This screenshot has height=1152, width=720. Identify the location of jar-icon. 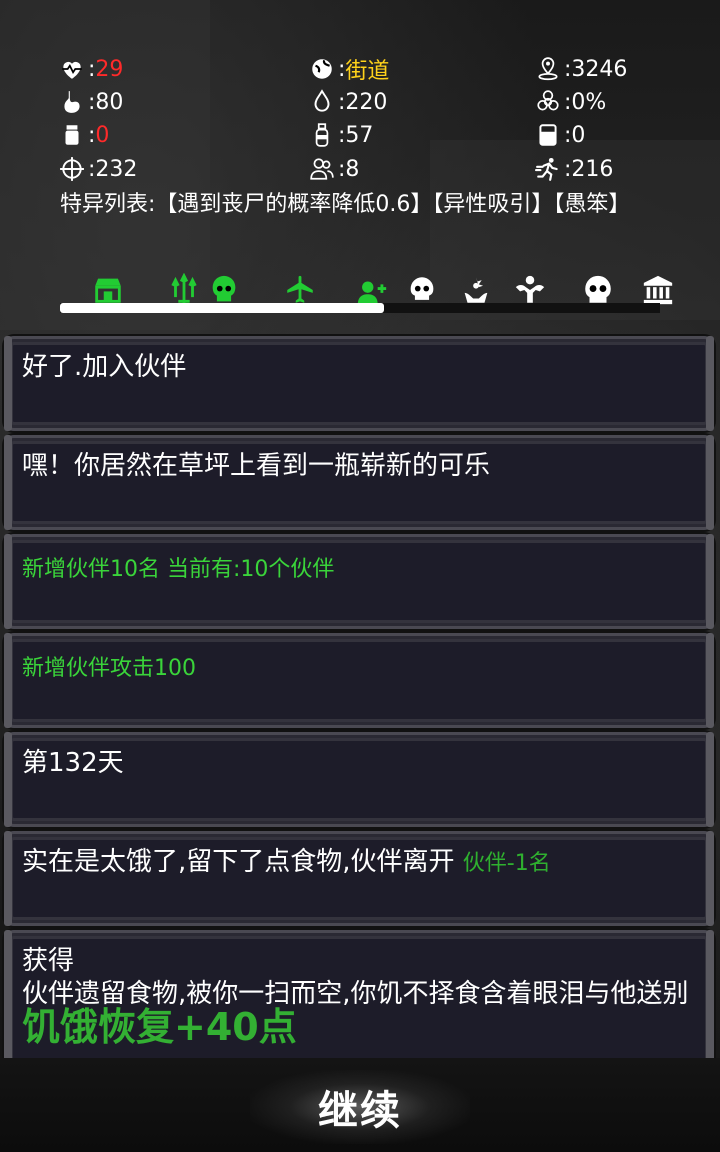
(72, 135).